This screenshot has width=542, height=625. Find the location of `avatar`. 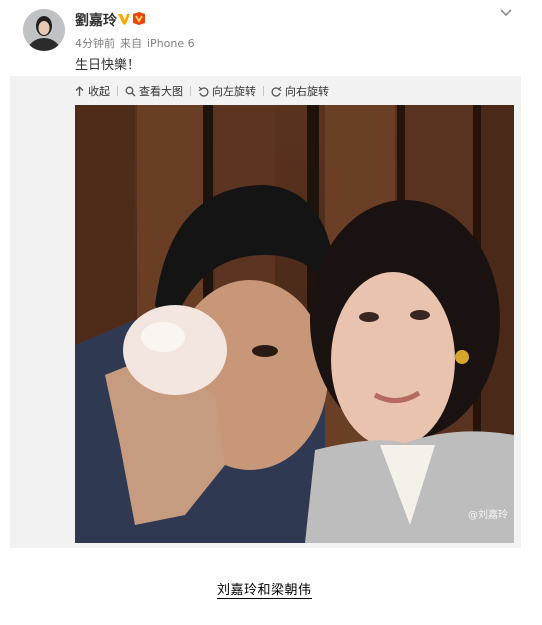

avatar is located at coordinates (44, 30).